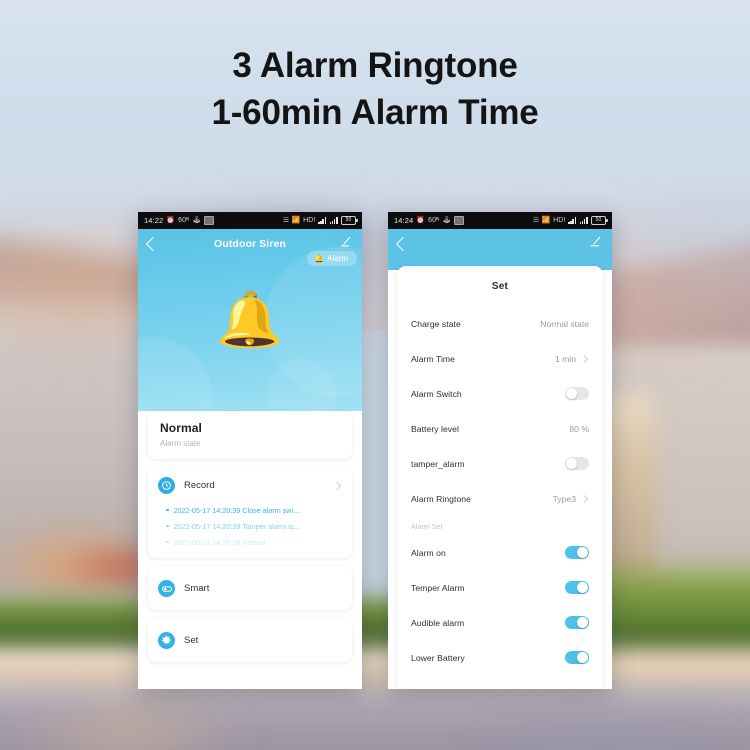 Image resolution: width=750 pixels, height=750 pixels. Describe the element at coordinates (404, 220) in the screenshot. I see `status-time: 14:24` at that location.